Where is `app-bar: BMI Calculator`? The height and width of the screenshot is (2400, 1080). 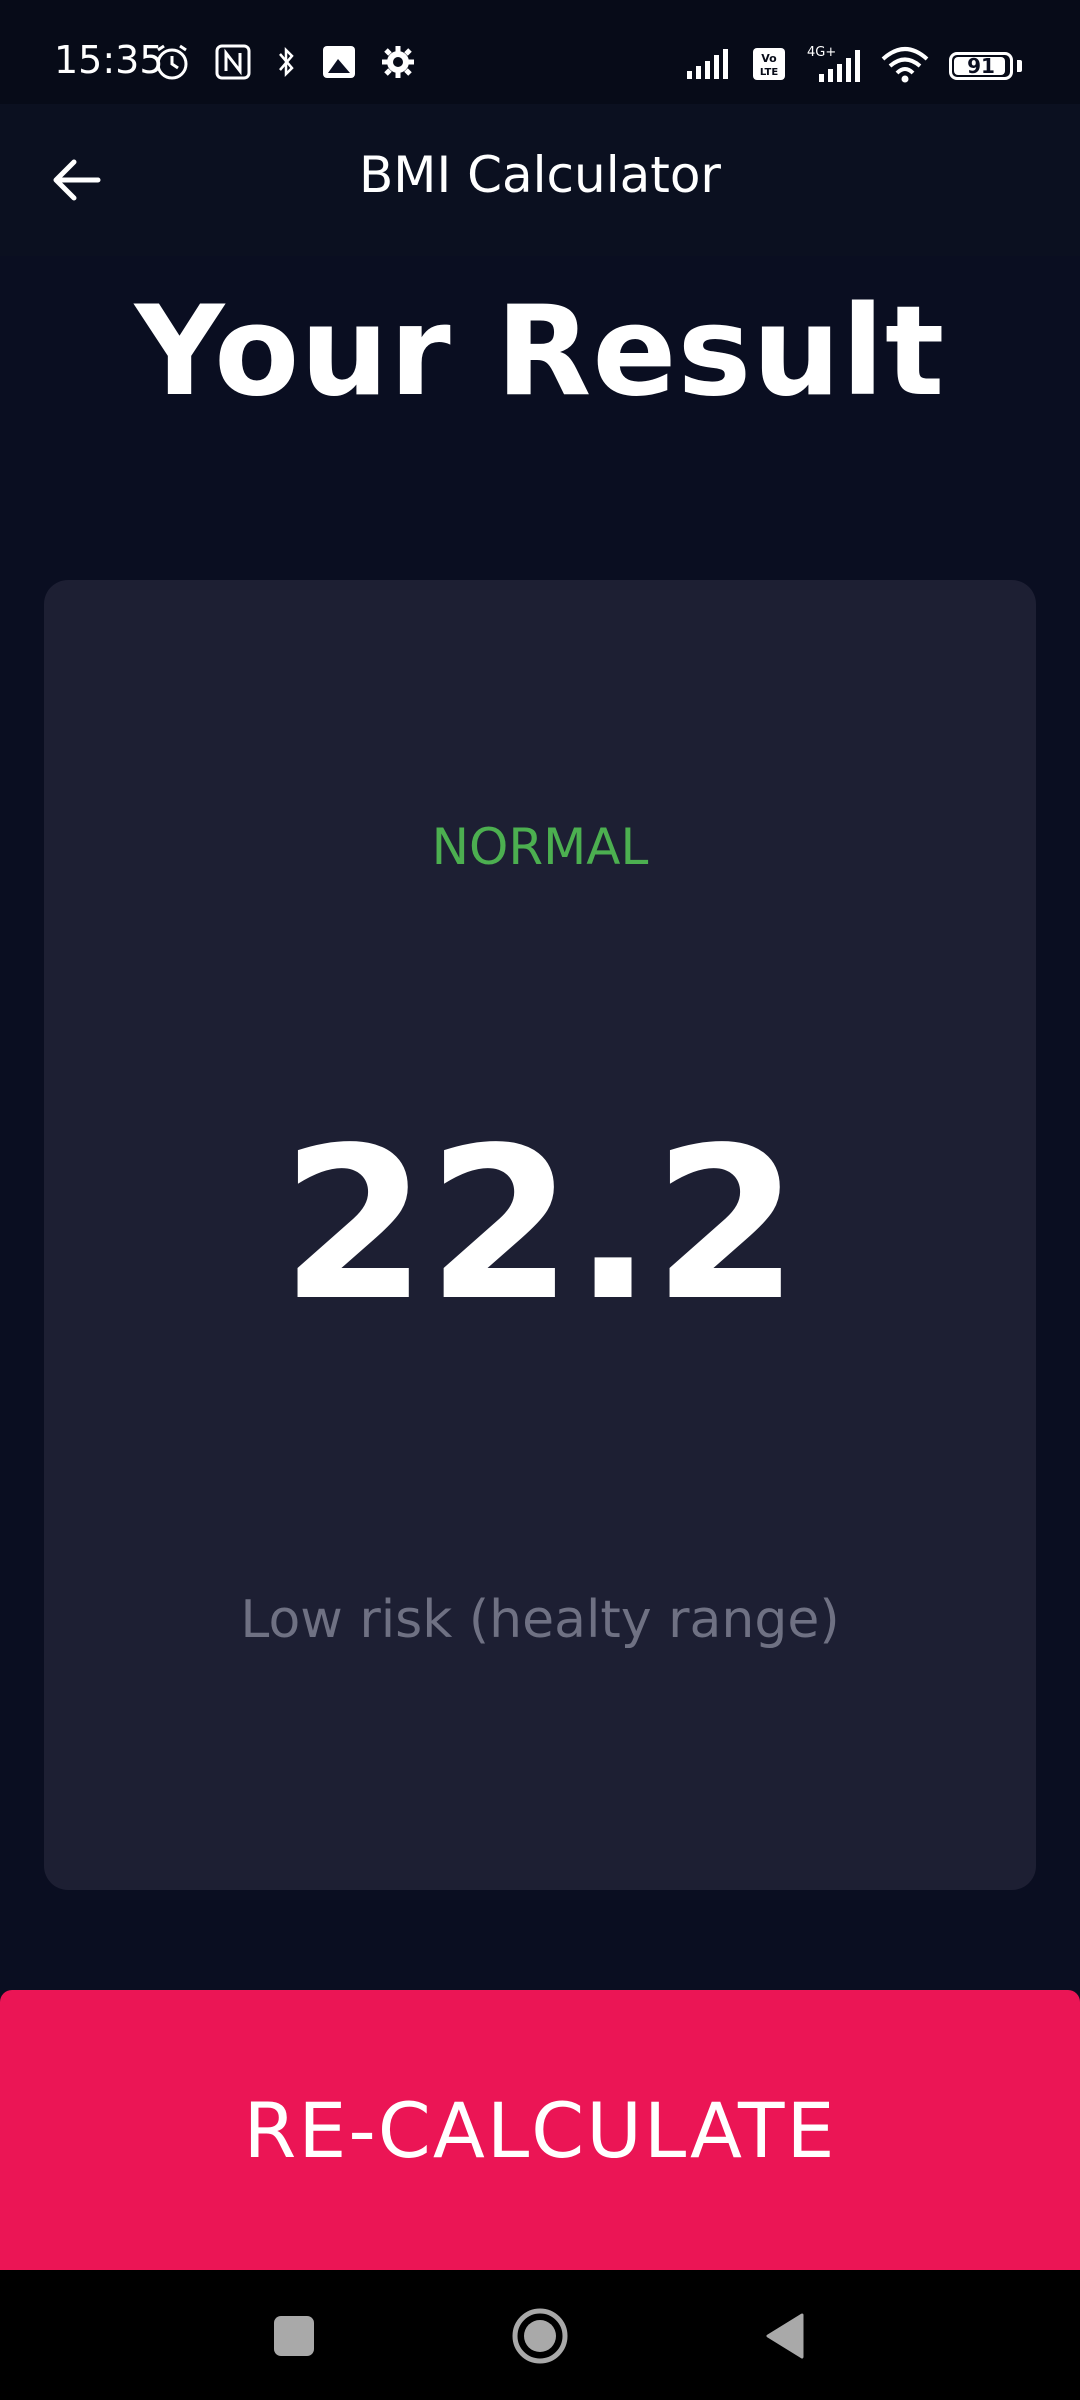
app-bar: BMI Calculator is located at coordinates (540, 180).